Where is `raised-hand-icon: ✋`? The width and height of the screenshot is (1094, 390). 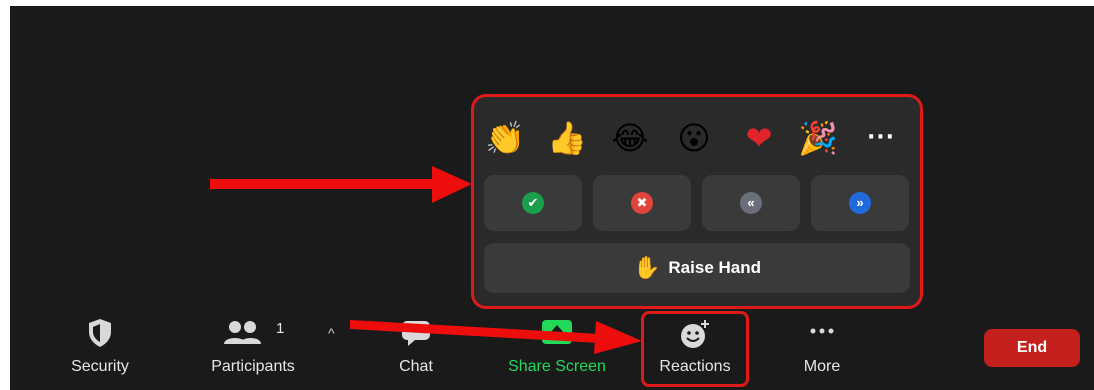
raised-hand-icon: ✋ is located at coordinates (647, 268).